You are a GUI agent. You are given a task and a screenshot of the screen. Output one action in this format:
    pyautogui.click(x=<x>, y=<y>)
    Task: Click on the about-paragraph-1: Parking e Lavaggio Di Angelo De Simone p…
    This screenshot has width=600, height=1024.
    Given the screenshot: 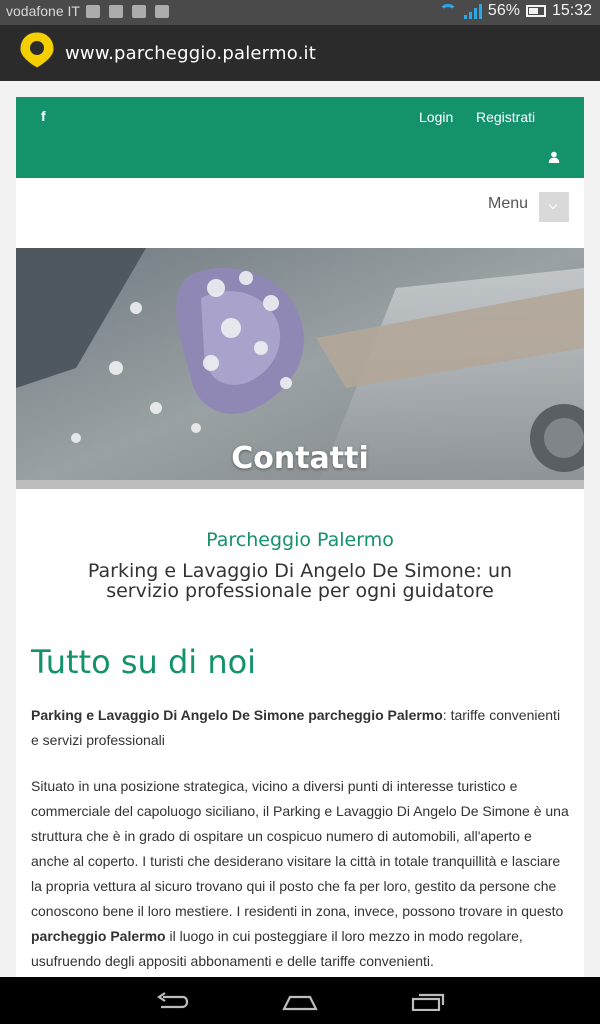 What is the action you would take?
    pyautogui.click(x=300, y=728)
    